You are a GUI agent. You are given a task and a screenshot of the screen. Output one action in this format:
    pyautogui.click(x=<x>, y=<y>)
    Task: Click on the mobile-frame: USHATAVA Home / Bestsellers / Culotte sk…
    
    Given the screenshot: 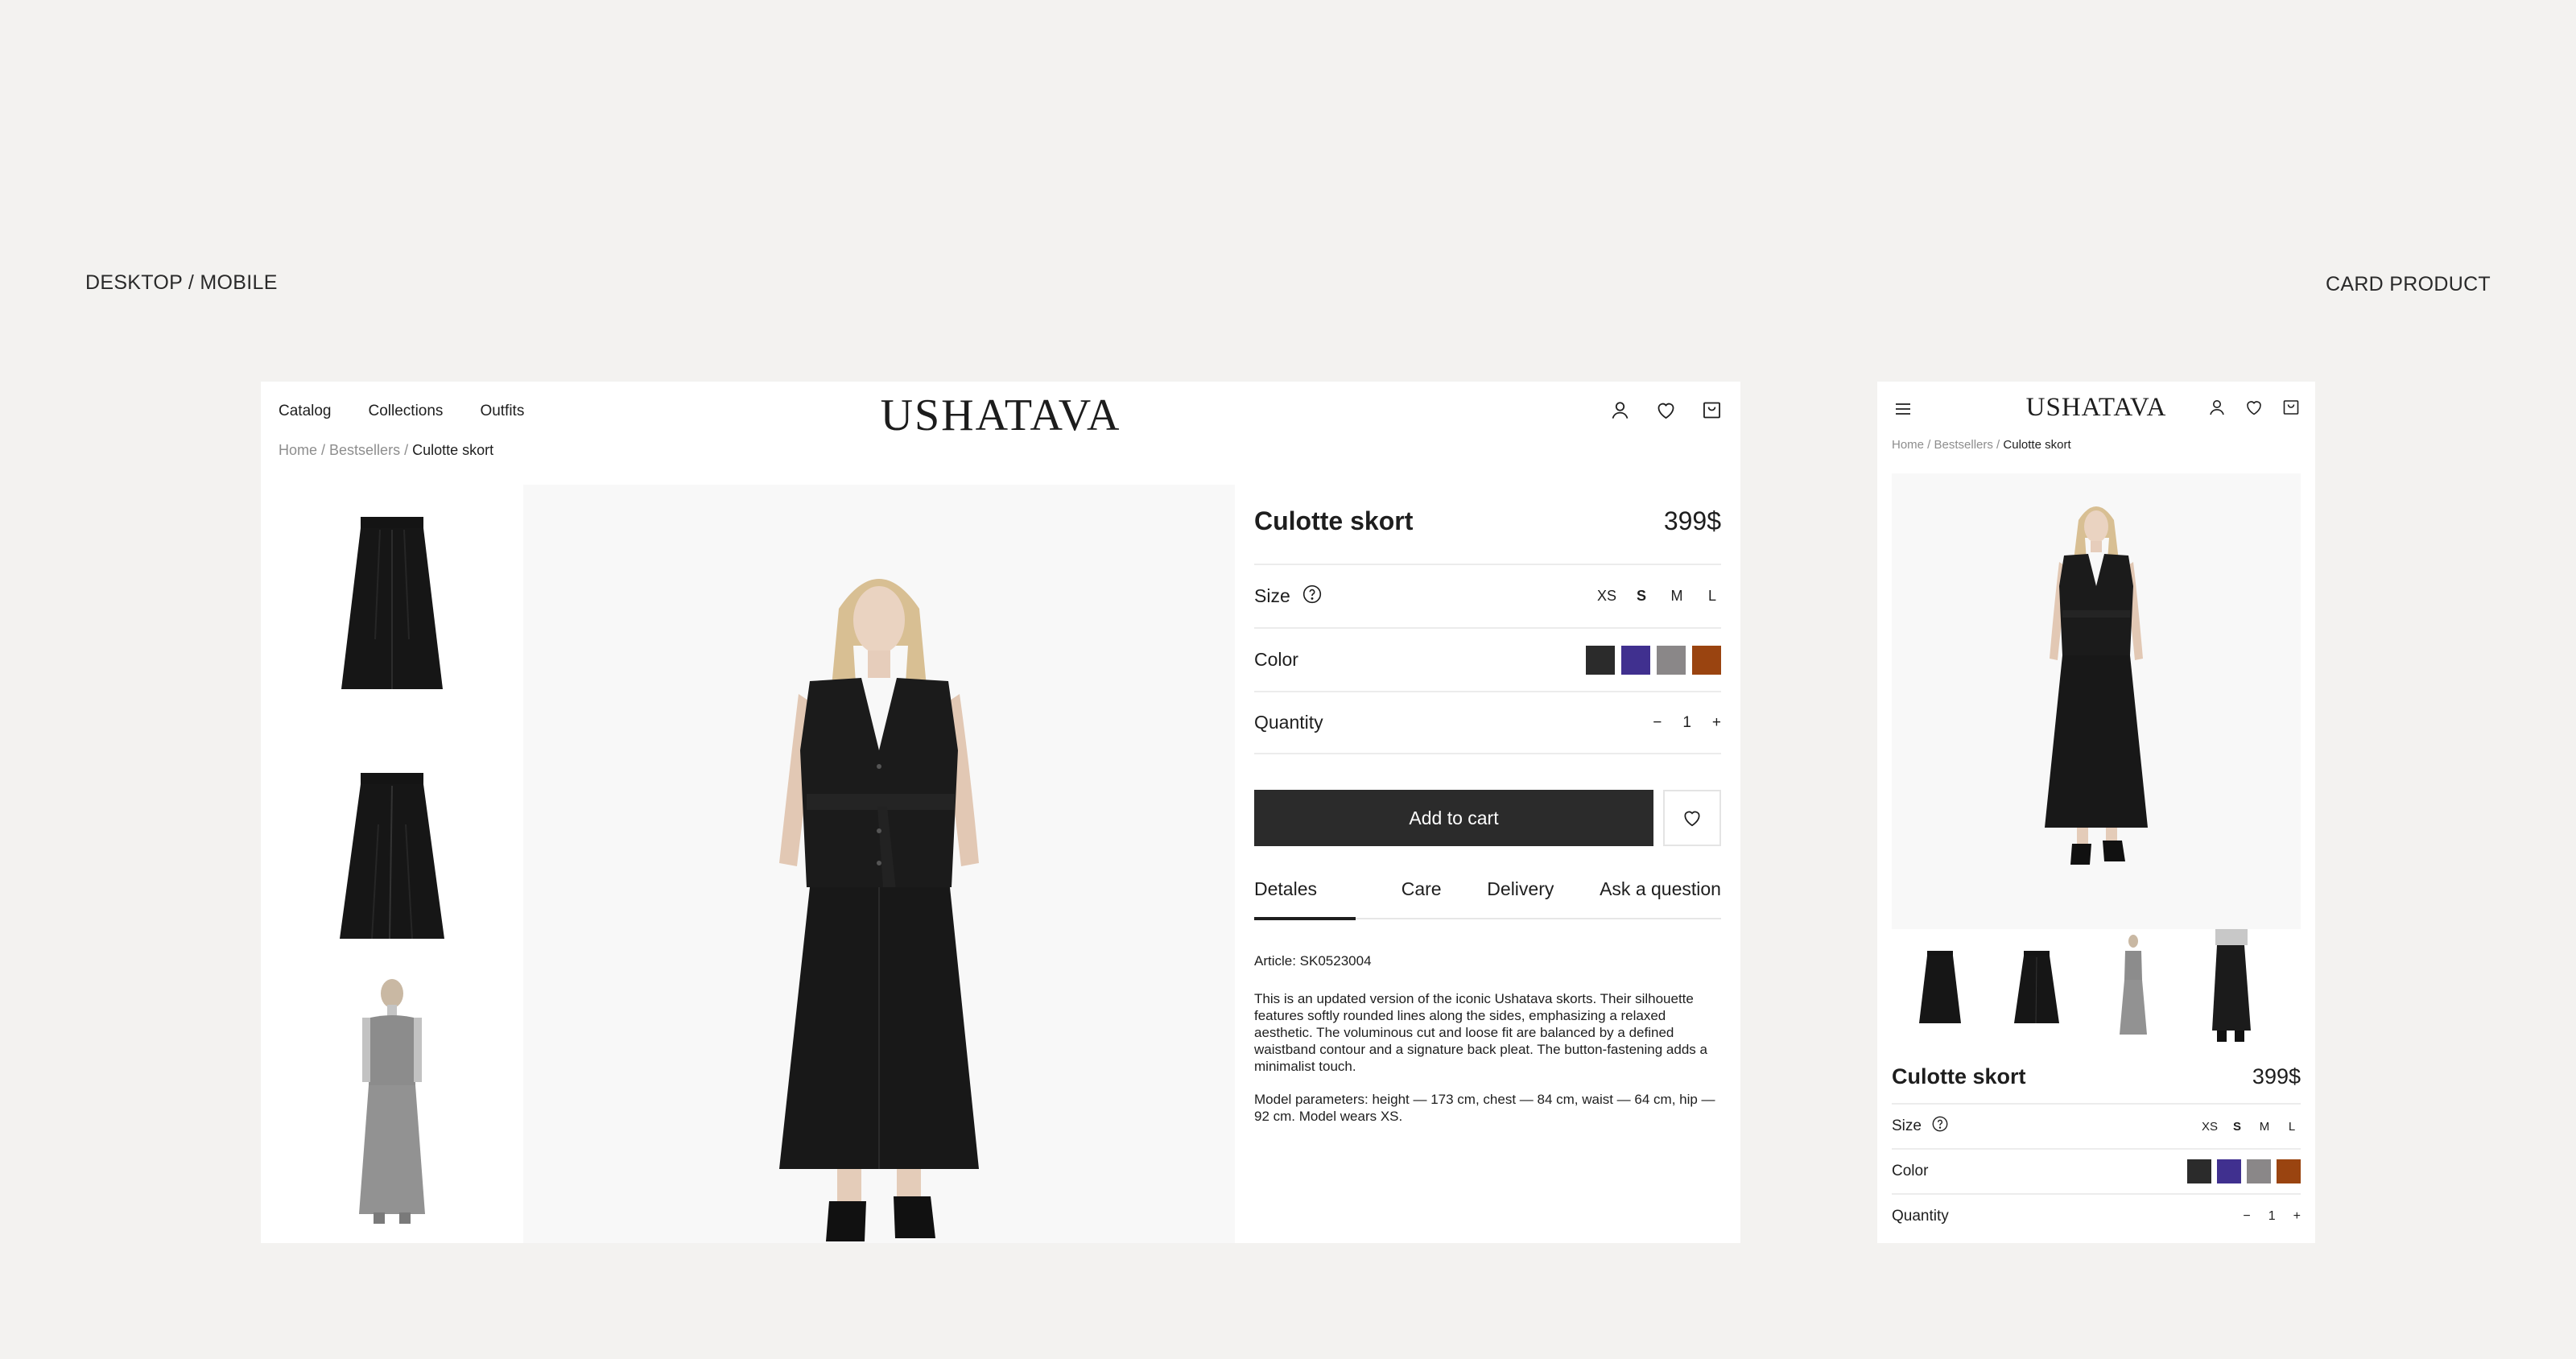 What is the action you would take?
    pyautogui.click(x=2096, y=812)
    